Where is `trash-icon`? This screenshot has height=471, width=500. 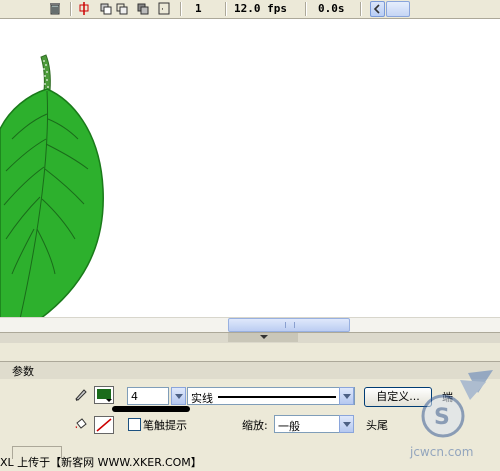 trash-icon is located at coordinates (55, 8).